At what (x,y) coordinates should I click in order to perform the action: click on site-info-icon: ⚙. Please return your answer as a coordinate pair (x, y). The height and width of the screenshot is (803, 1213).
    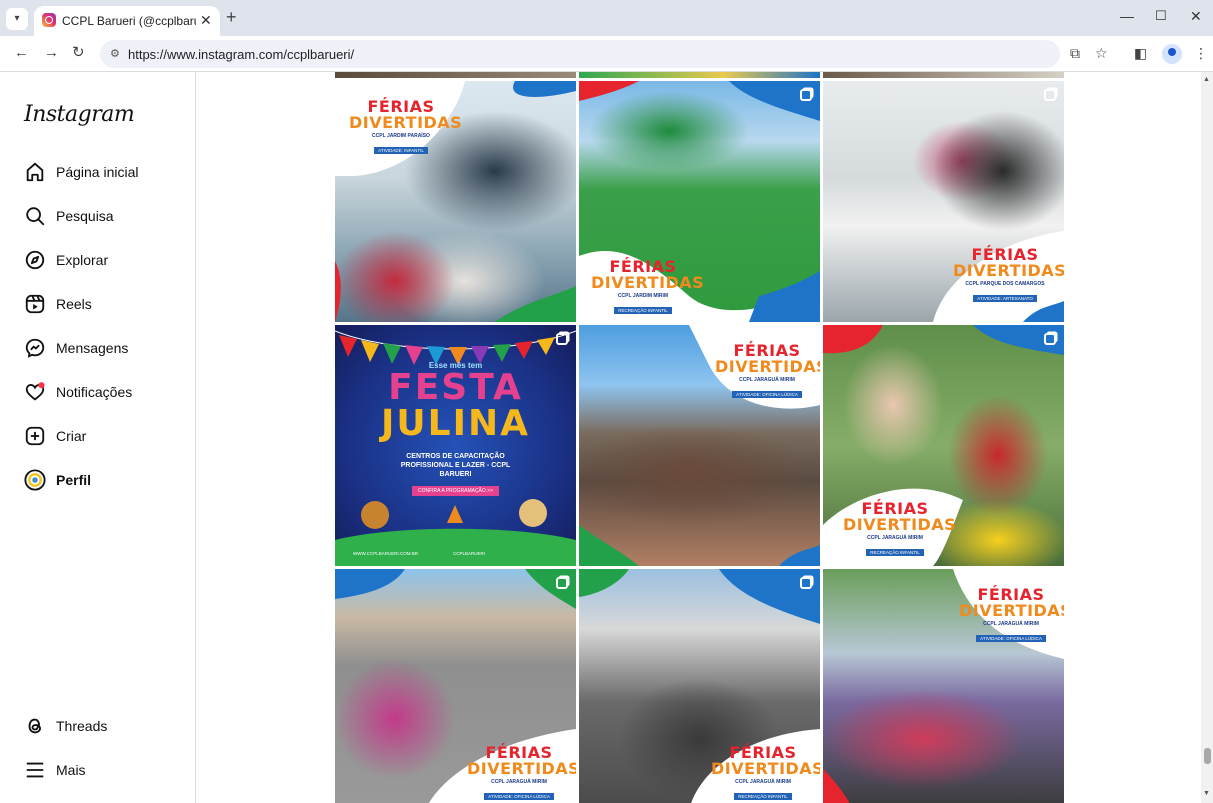
    Looking at the image, I should click on (115, 53).